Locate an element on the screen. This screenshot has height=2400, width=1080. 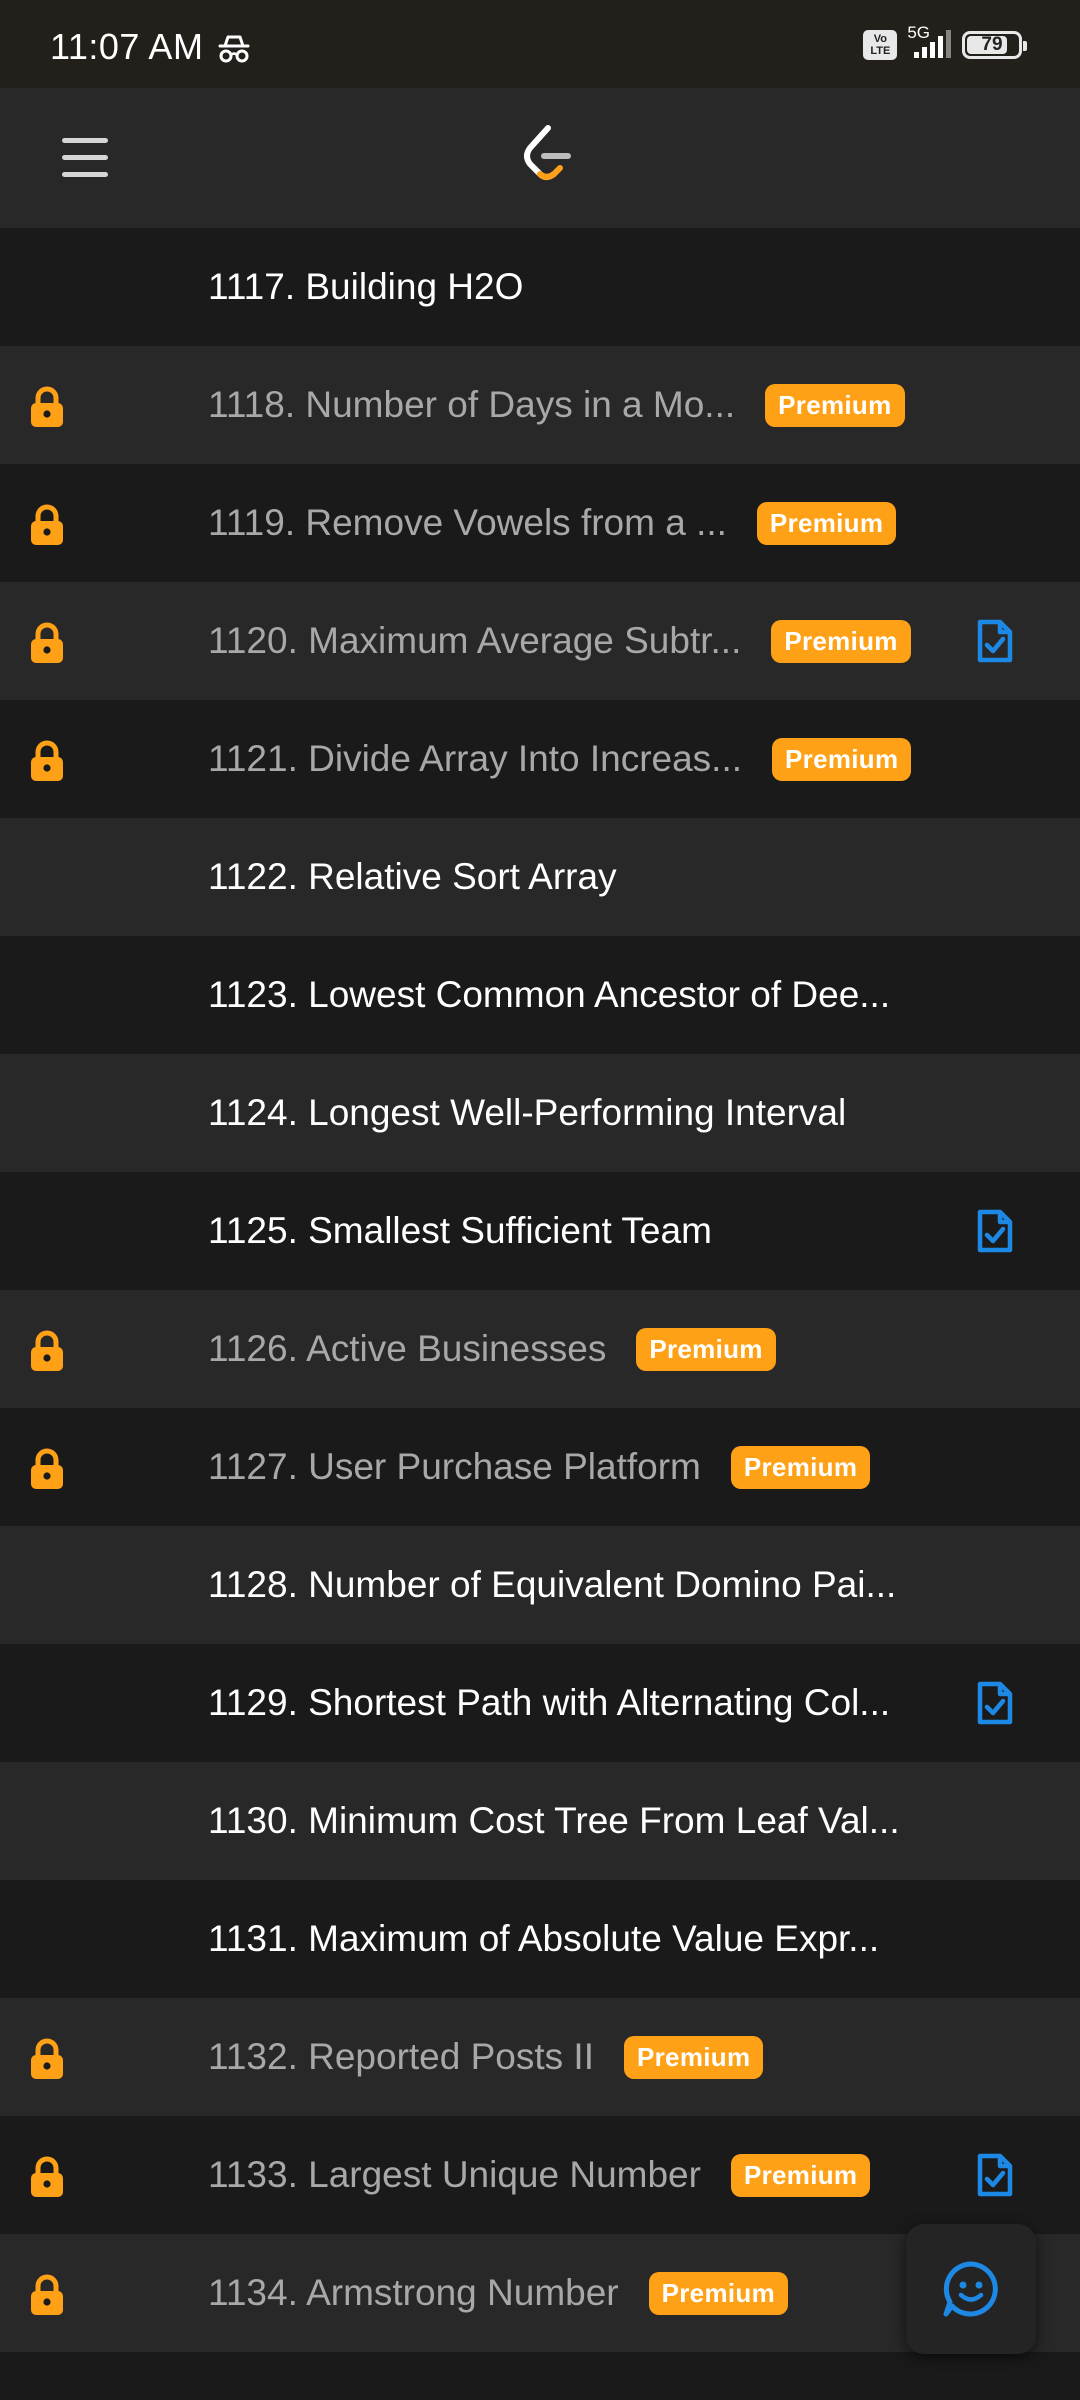
problem-row: 1125. Smallest Sufficient Team is located at coordinates (540, 1231).